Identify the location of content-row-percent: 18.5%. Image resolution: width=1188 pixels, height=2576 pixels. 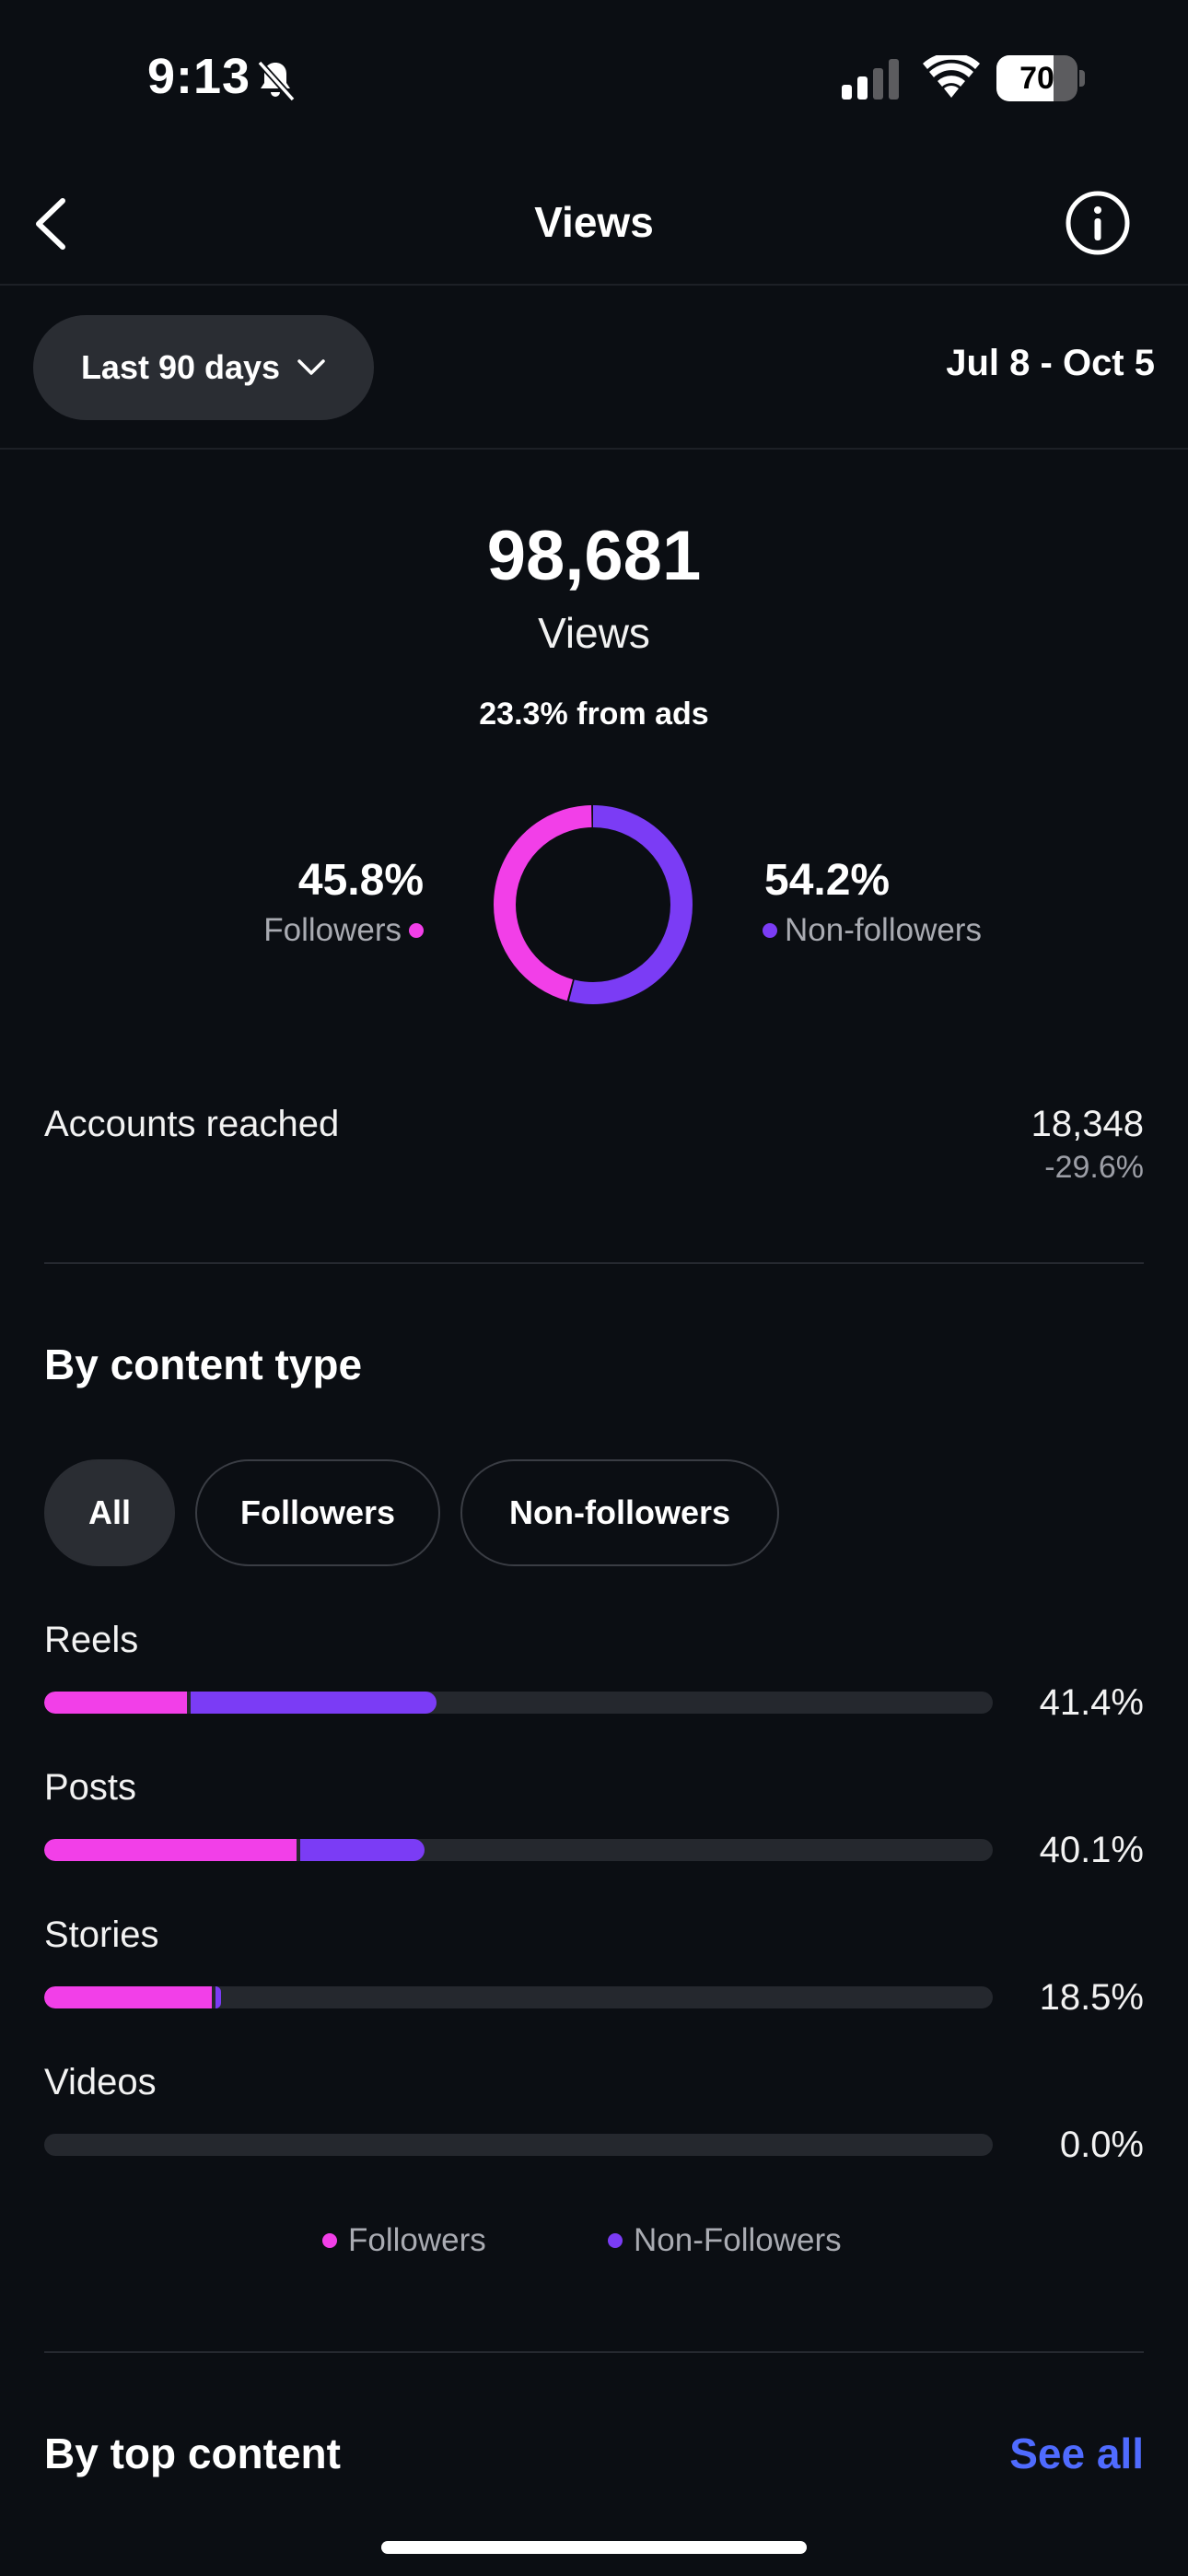
(1091, 1997).